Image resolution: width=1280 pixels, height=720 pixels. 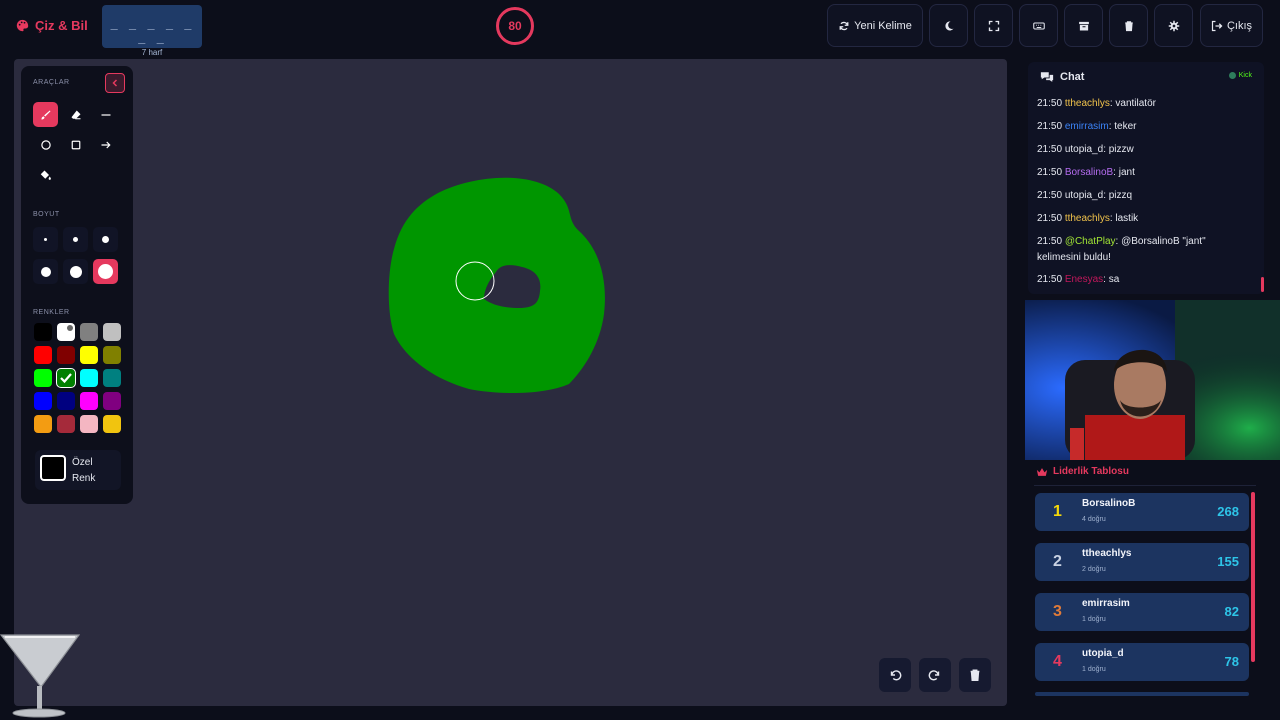 What do you see at coordinates (75, 114) in the screenshot?
I see `eraser-tool` at bounding box center [75, 114].